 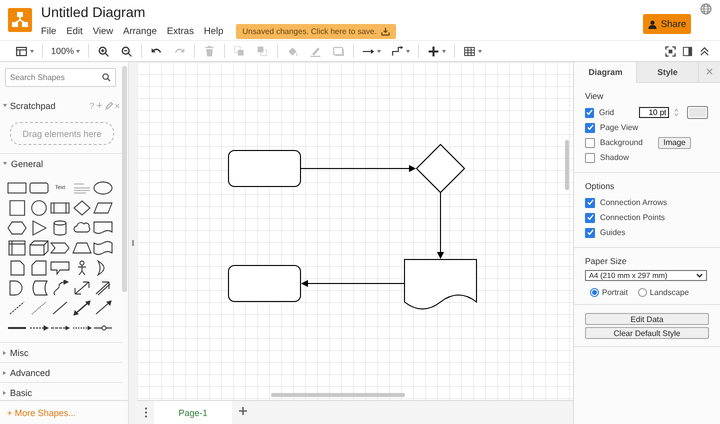 What do you see at coordinates (670, 51) in the screenshot?
I see `fullscreen-icon` at bounding box center [670, 51].